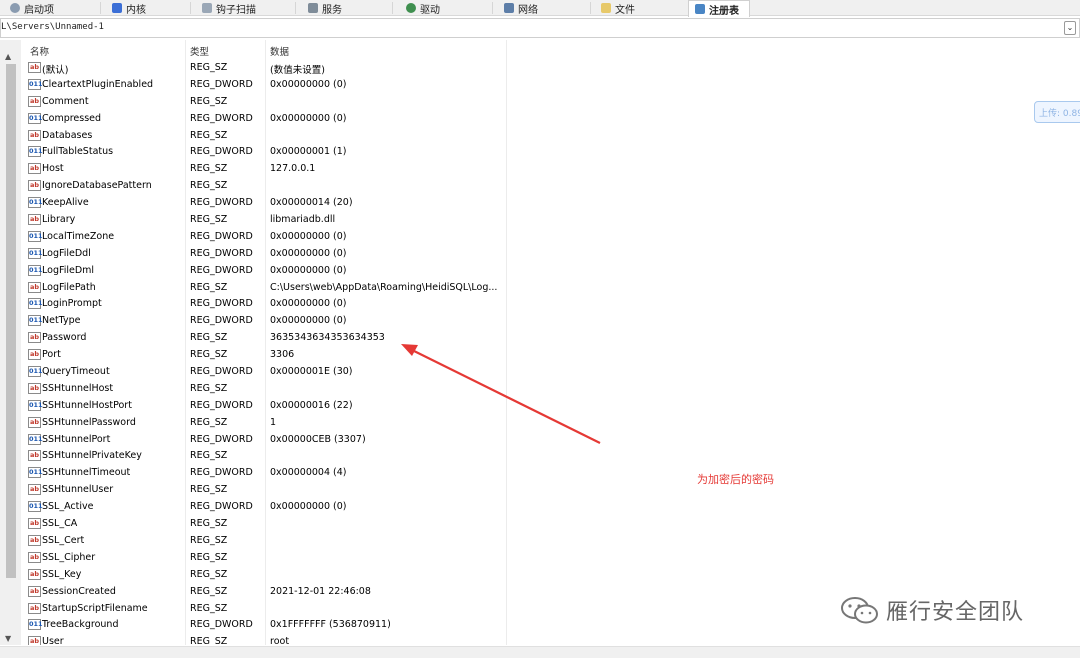 The width and height of the screenshot is (1080, 658). What do you see at coordinates (39, 51) in the screenshot?
I see `column-header-name: 名称` at bounding box center [39, 51].